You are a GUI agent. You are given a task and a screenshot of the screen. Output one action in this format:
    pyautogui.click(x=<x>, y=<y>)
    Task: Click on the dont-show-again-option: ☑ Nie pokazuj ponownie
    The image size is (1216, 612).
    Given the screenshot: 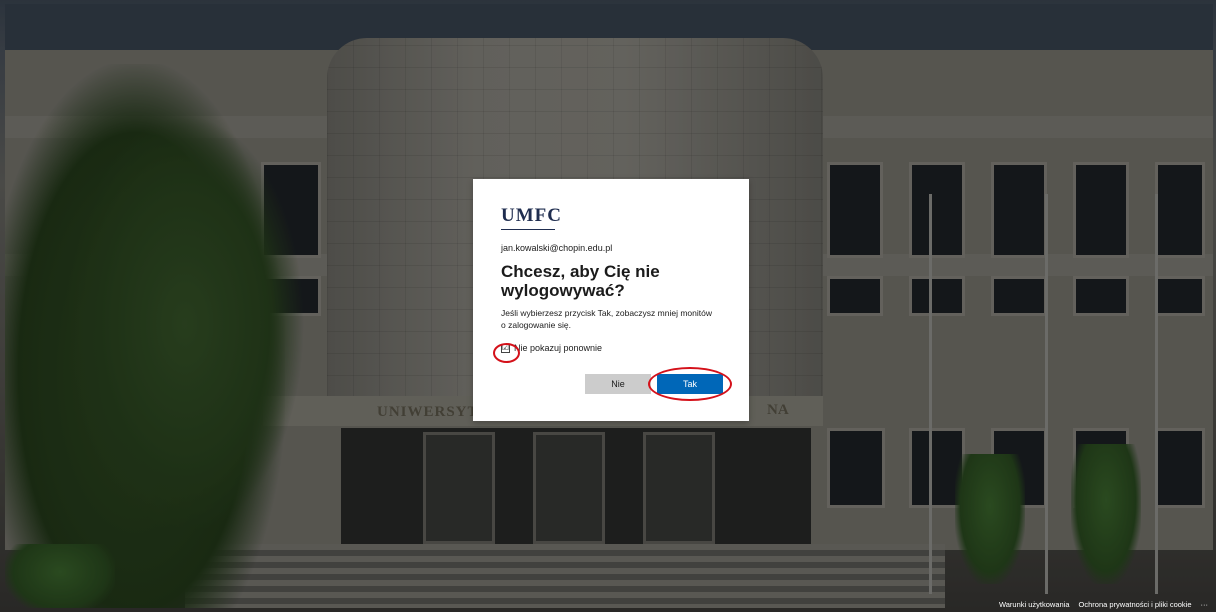 What is the action you would take?
    pyautogui.click(x=611, y=348)
    